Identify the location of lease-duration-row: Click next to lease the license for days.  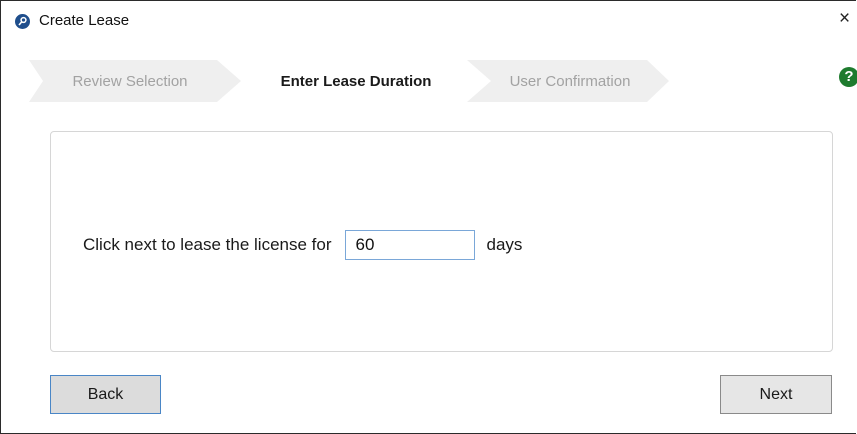
(302, 245).